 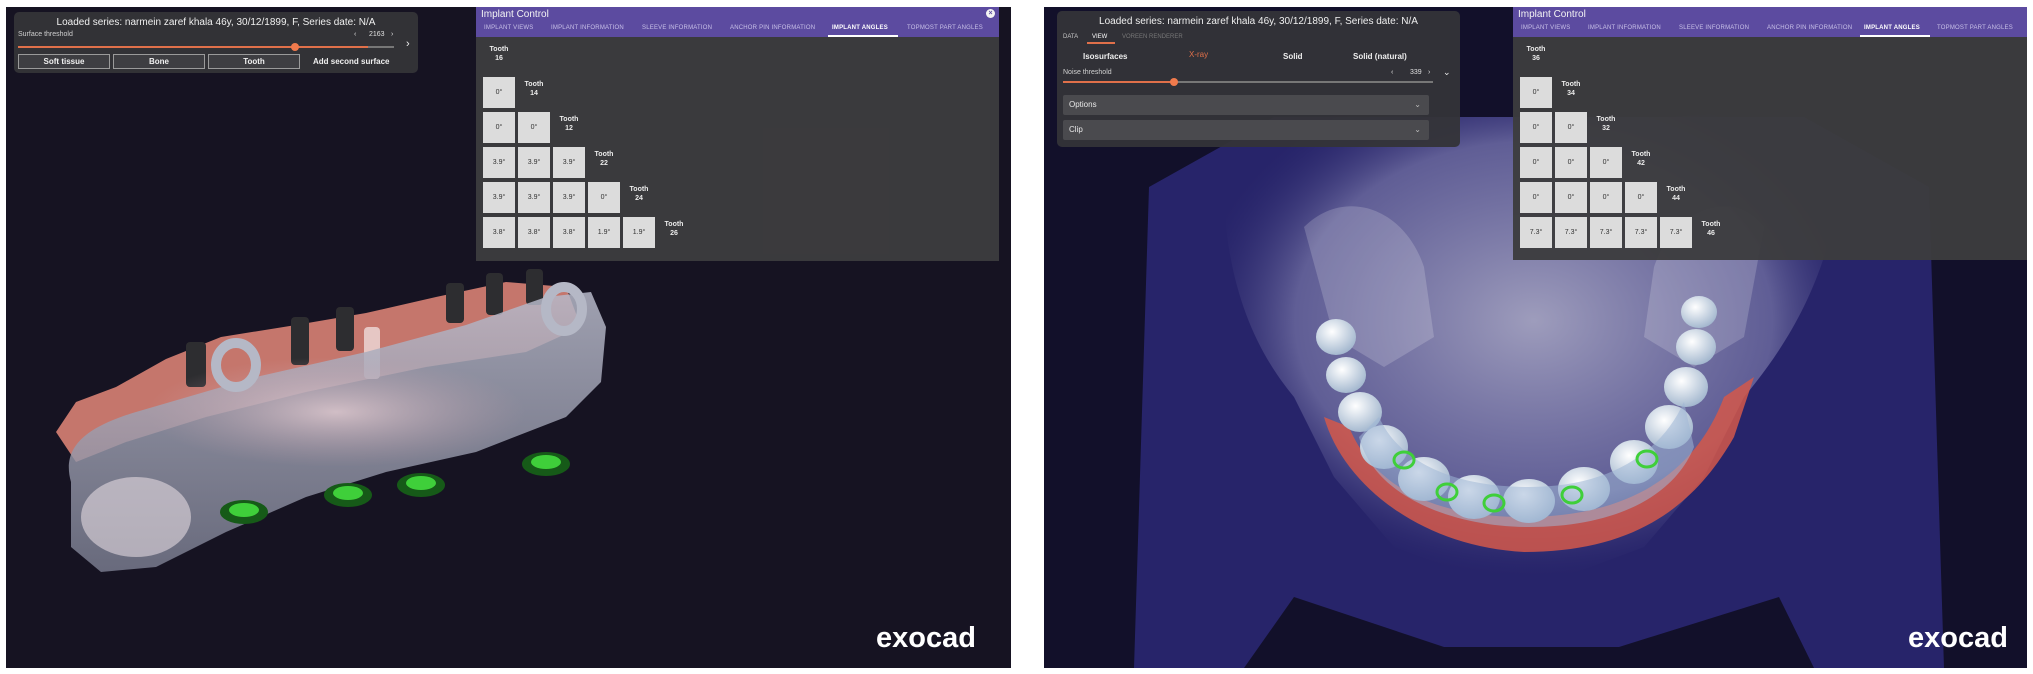 I want to click on solid-natural-option: Solid (natural), so click(x=1380, y=56).